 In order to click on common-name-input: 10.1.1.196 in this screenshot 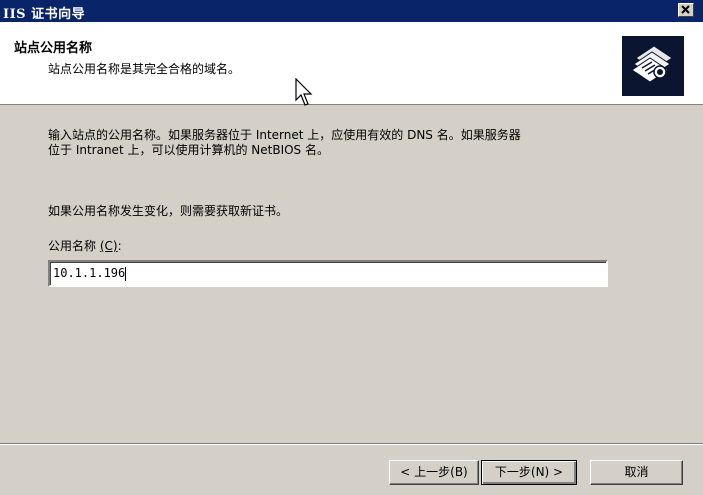, I will do `click(328, 273)`.